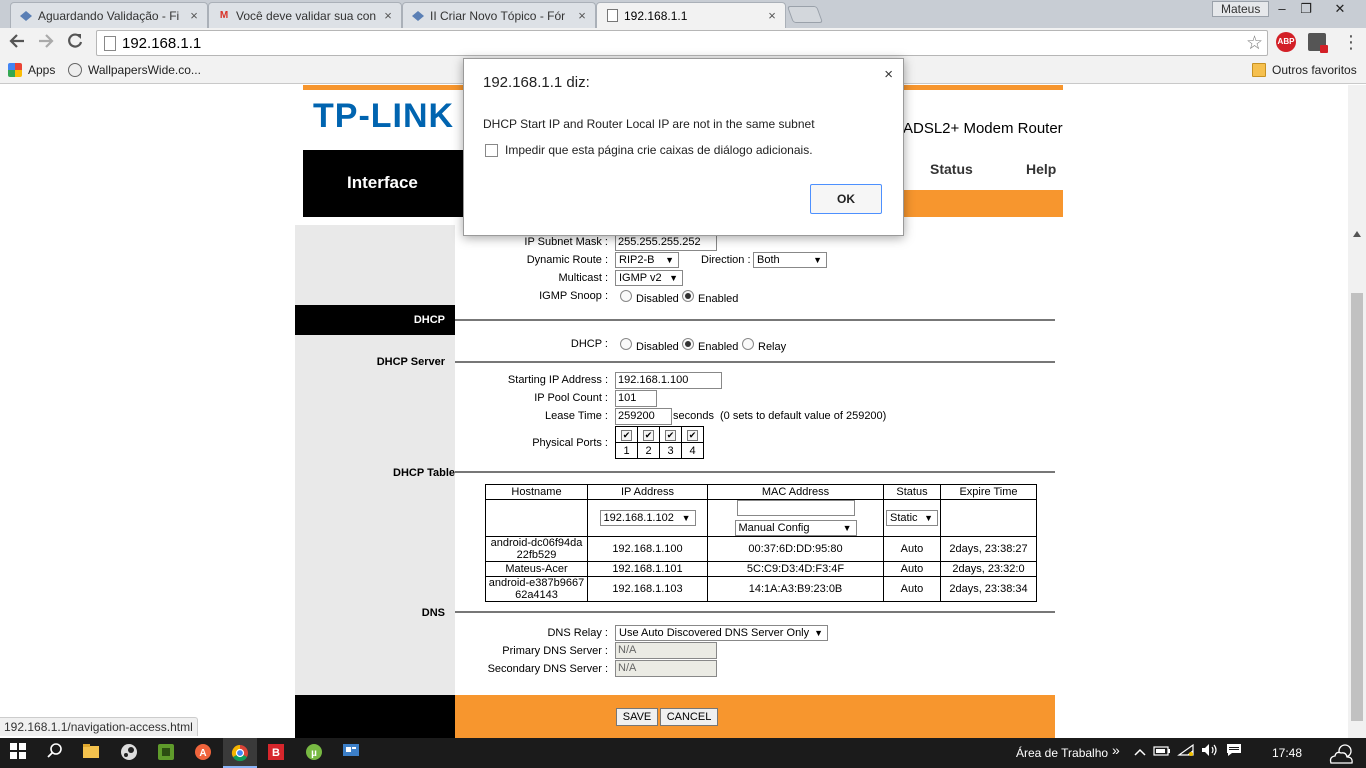  What do you see at coordinates (305, 15) in the screenshot?
I see `tab-gmail: M Você deve validar sua con ×` at bounding box center [305, 15].